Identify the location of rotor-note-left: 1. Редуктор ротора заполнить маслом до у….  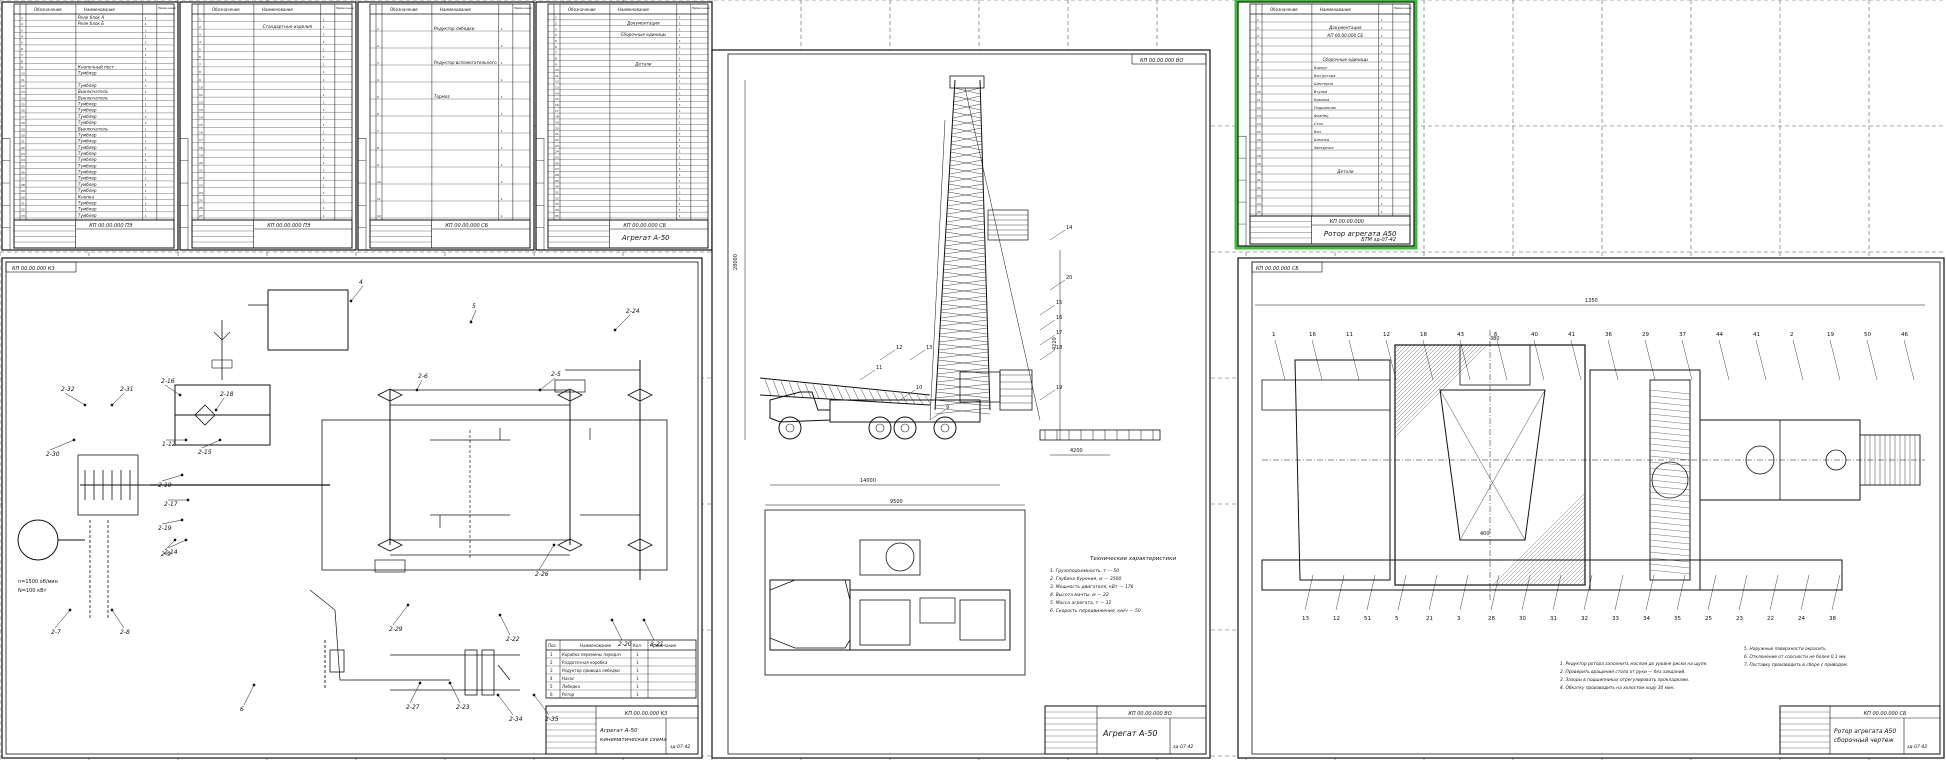
(1634, 664).